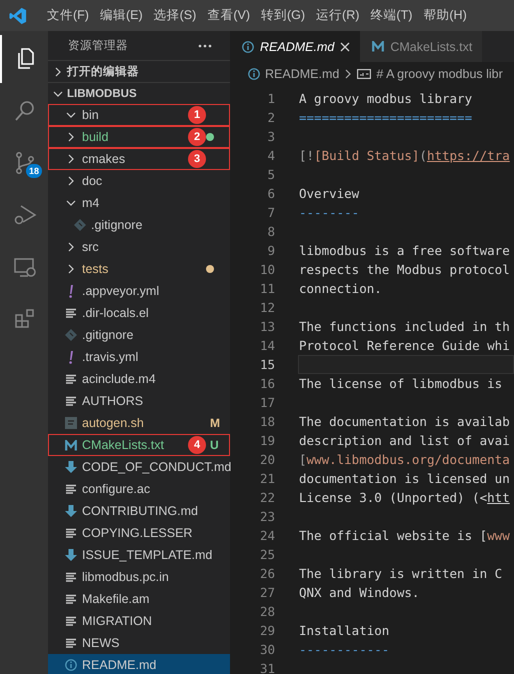 This screenshot has height=674, width=514. Describe the element at coordinates (267, 554) in the screenshot. I see `line-number: 25` at that location.